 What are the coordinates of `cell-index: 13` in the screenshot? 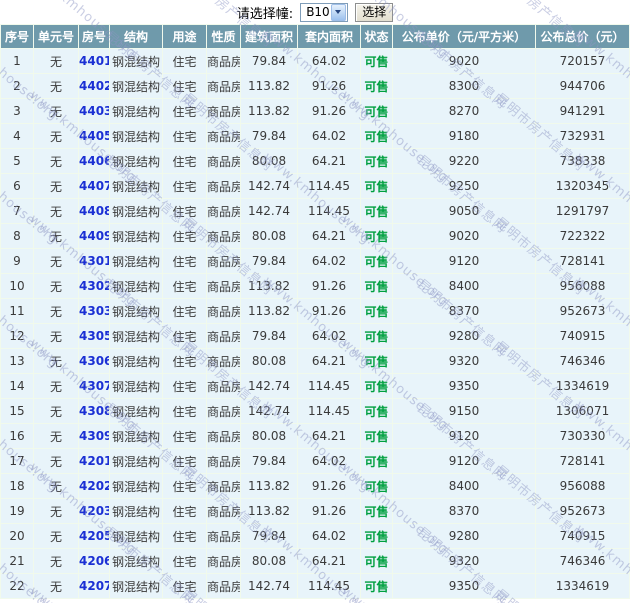 It's located at (17, 361).